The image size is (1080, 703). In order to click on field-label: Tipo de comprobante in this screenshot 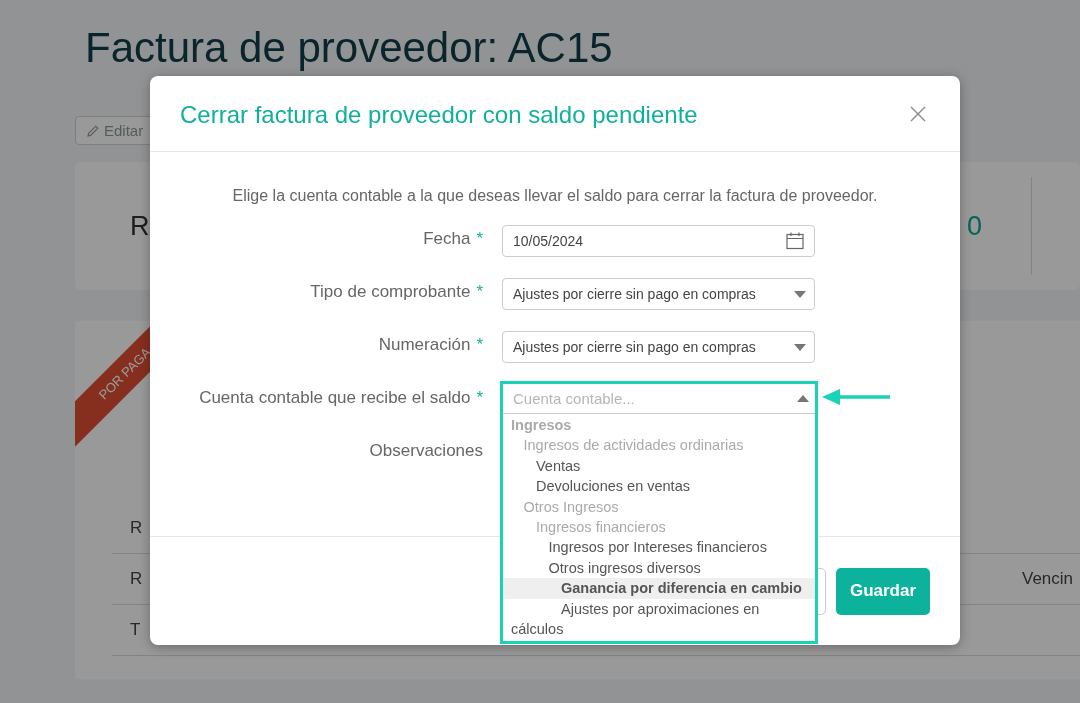, I will do `click(390, 292)`.